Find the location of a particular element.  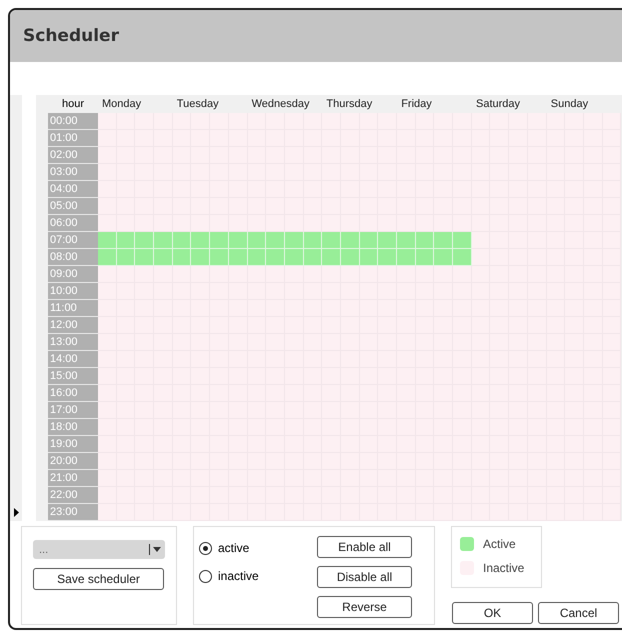

hour-label: 11:00 is located at coordinates (73, 308).